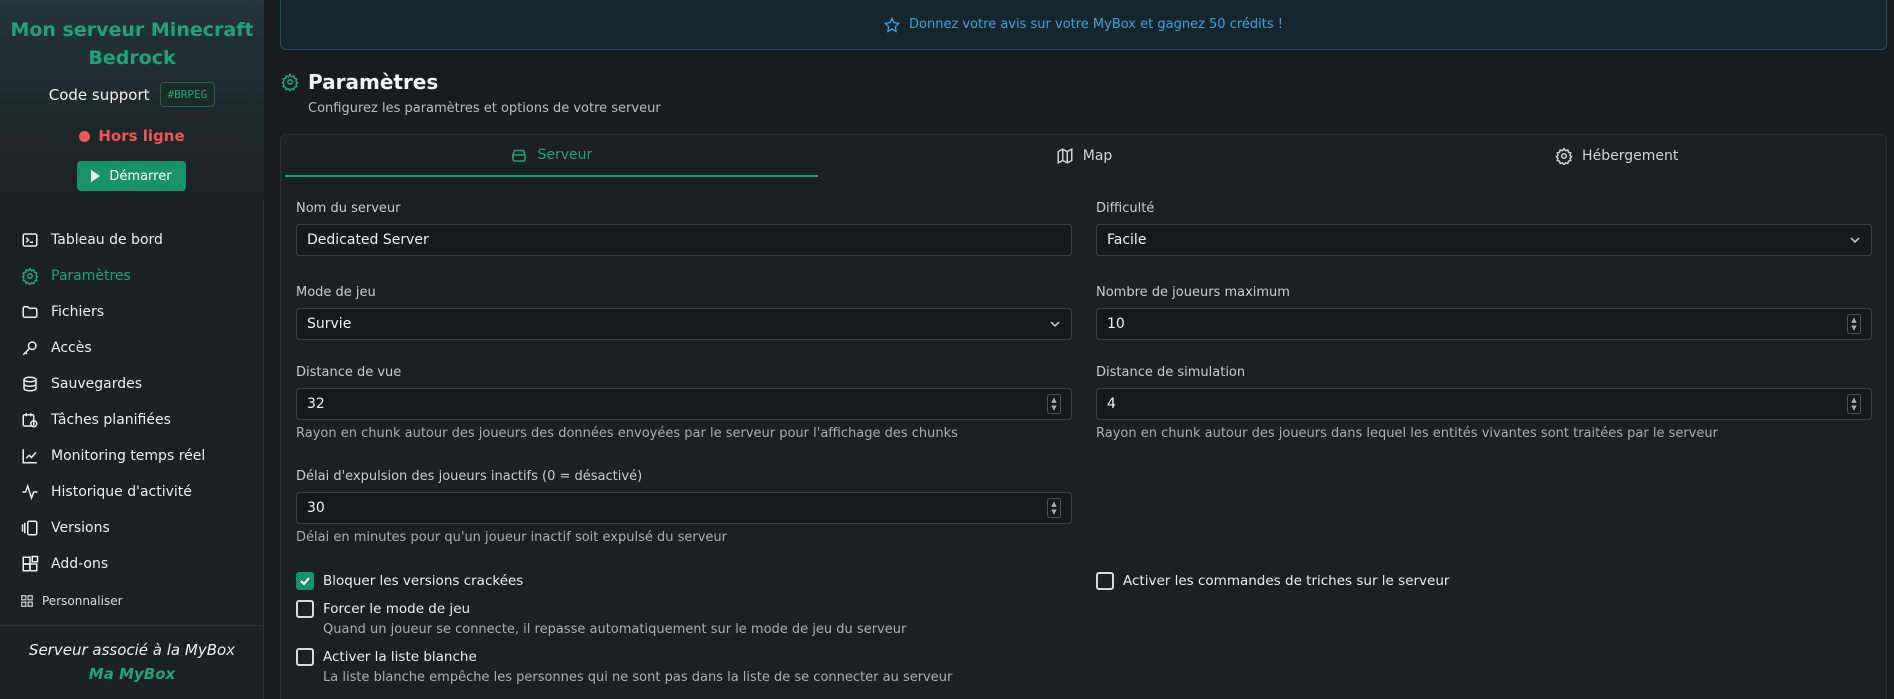  I want to click on force-gamemode-checkbox-row: Forcer le mode de jeu, so click(383, 609).